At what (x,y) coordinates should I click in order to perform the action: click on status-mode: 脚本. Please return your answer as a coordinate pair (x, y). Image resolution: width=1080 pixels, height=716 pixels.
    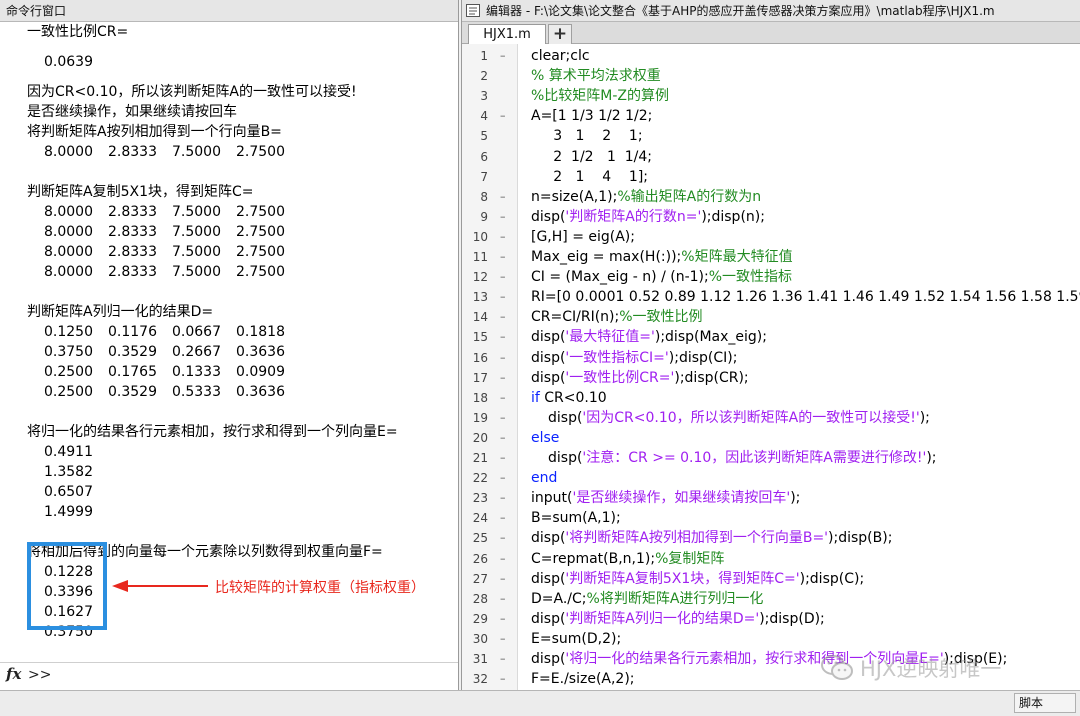
    Looking at the image, I should click on (1045, 703).